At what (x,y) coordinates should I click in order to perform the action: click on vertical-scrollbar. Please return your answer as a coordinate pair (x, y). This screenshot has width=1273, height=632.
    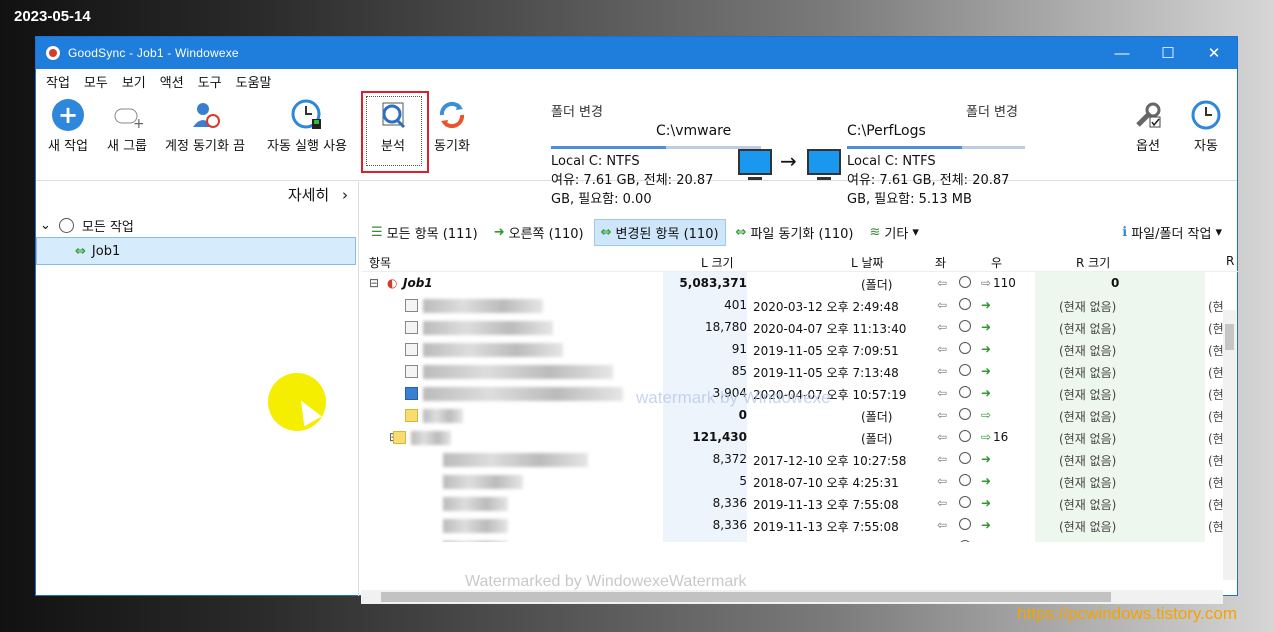
    Looking at the image, I should click on (1229, 445).